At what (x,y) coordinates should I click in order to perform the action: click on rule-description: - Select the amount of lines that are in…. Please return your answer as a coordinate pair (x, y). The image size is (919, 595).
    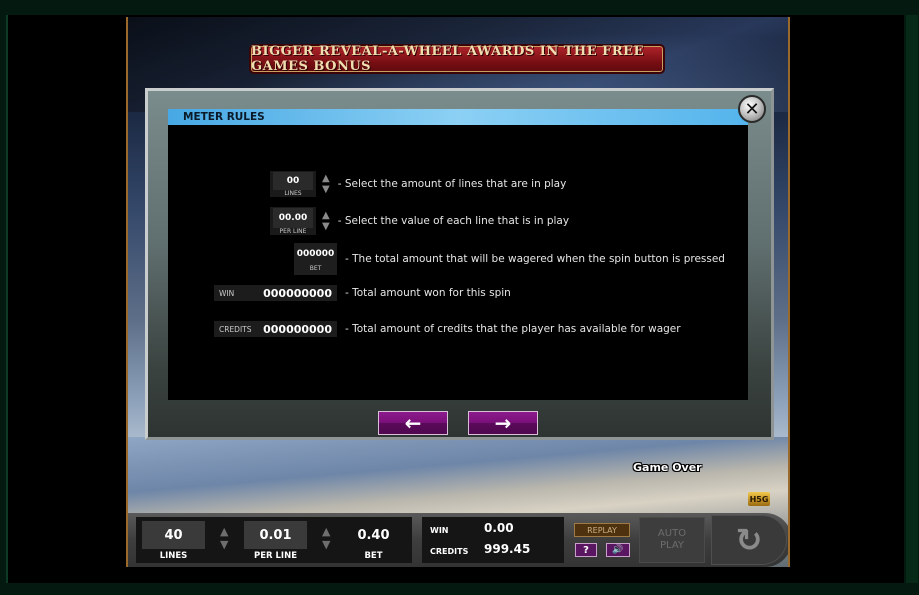
    Looking at the image, I should click on (452, 184).